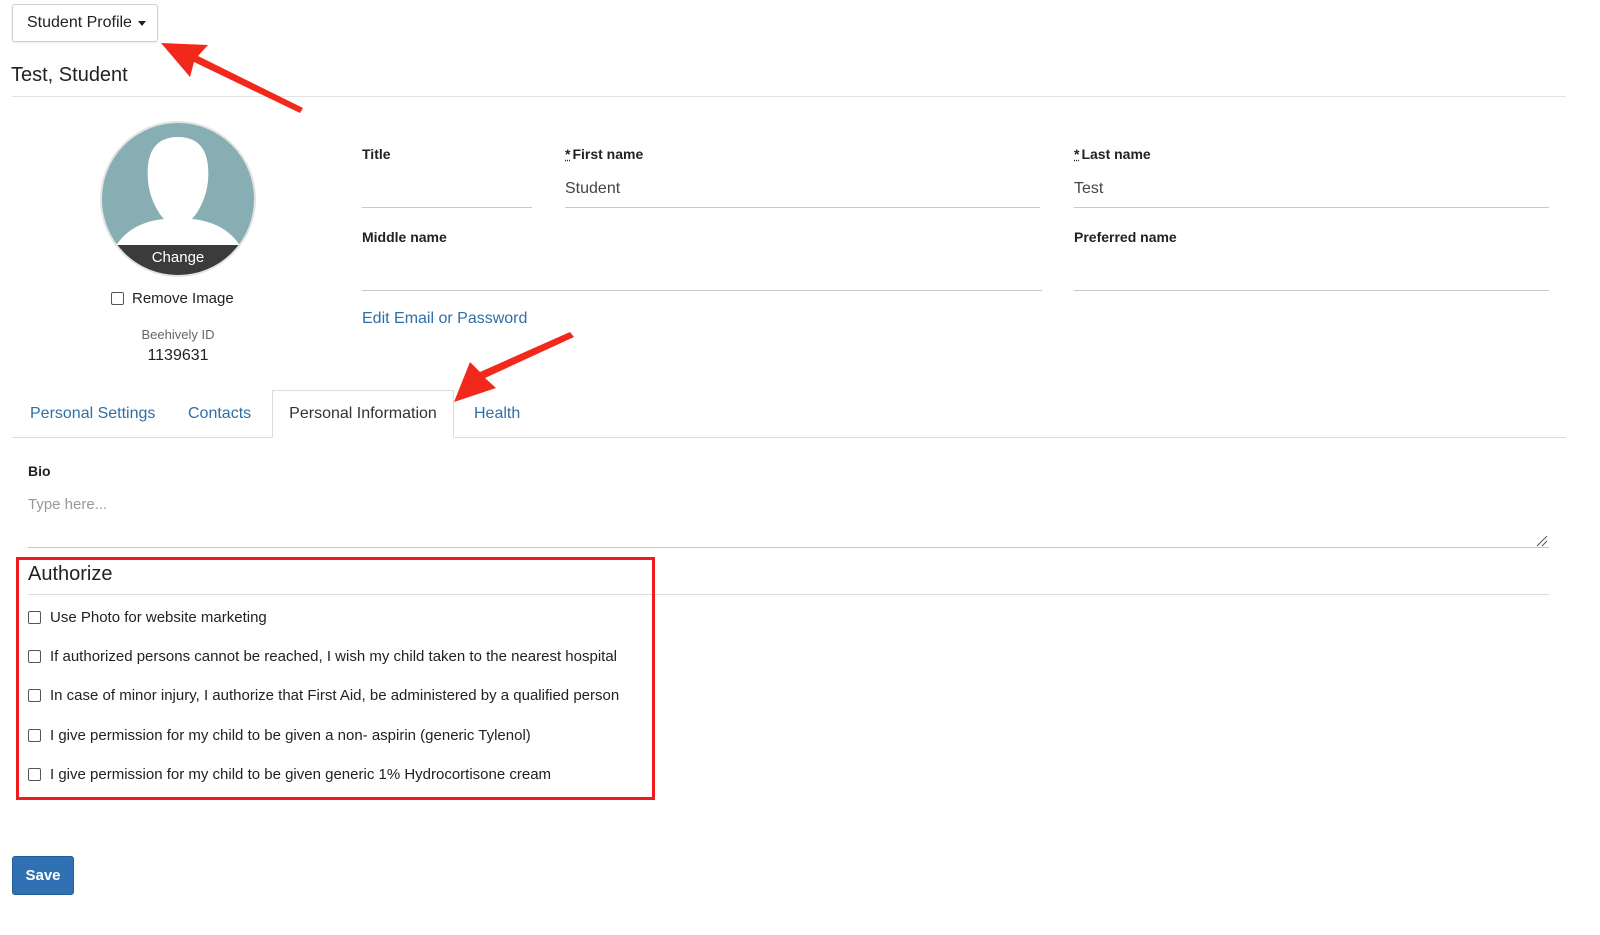 The image size is (1600, 935). I want to click on last-name-label: * Last name, so click(1112, 154).